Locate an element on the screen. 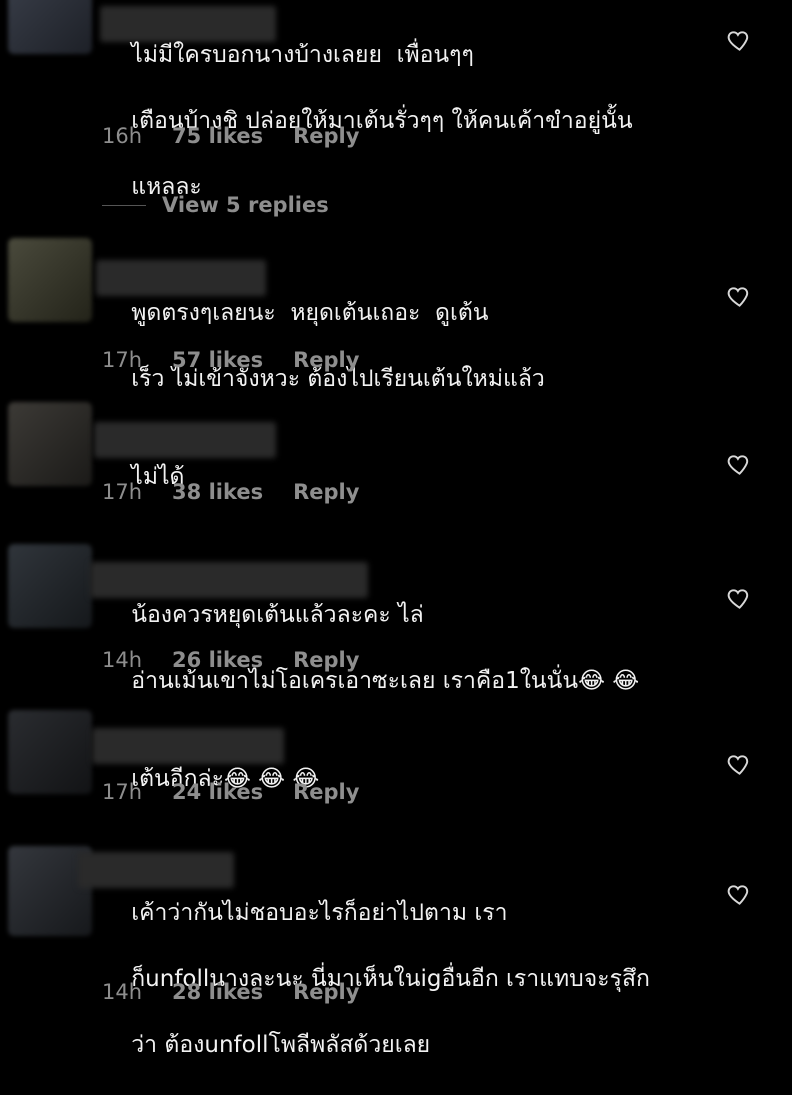 The image size is (792, 1095). comment-text: ไม่ได้ is located at coordinates (158, 477).